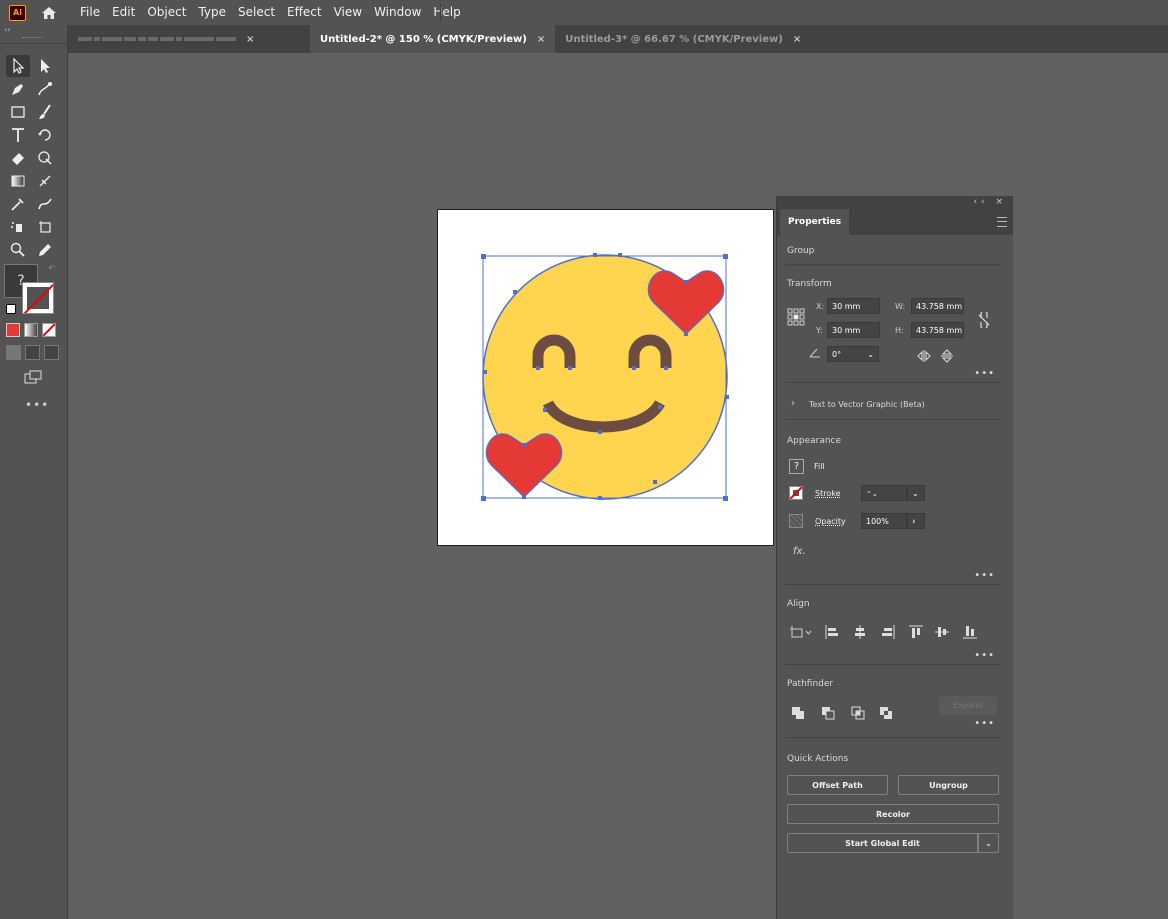 This screenshot has width=1168, height=919. Describe the element at coordinates (13, 352) in the screenshot. I see `draw-normal-button` at that location.